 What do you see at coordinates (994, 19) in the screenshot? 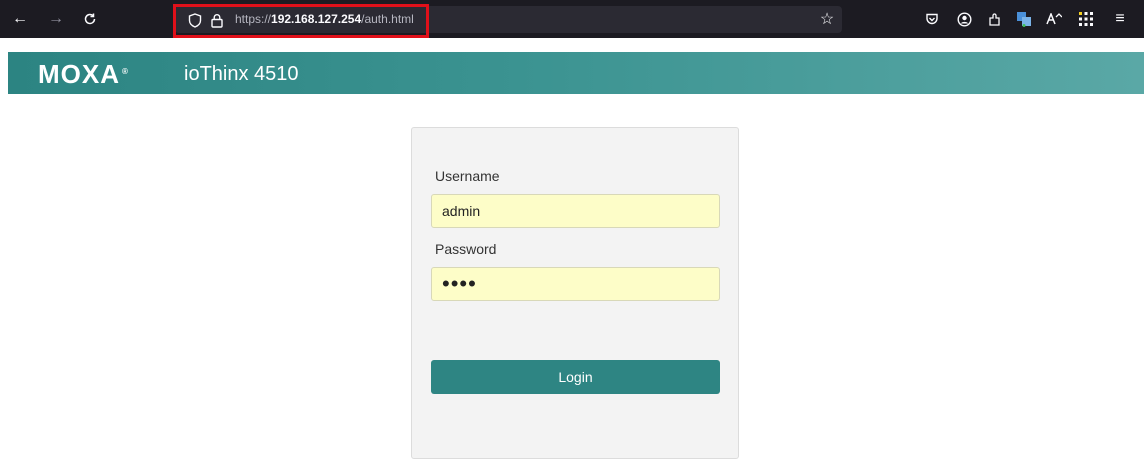
I see `extensions-icon` at bounding box center [994, 19].